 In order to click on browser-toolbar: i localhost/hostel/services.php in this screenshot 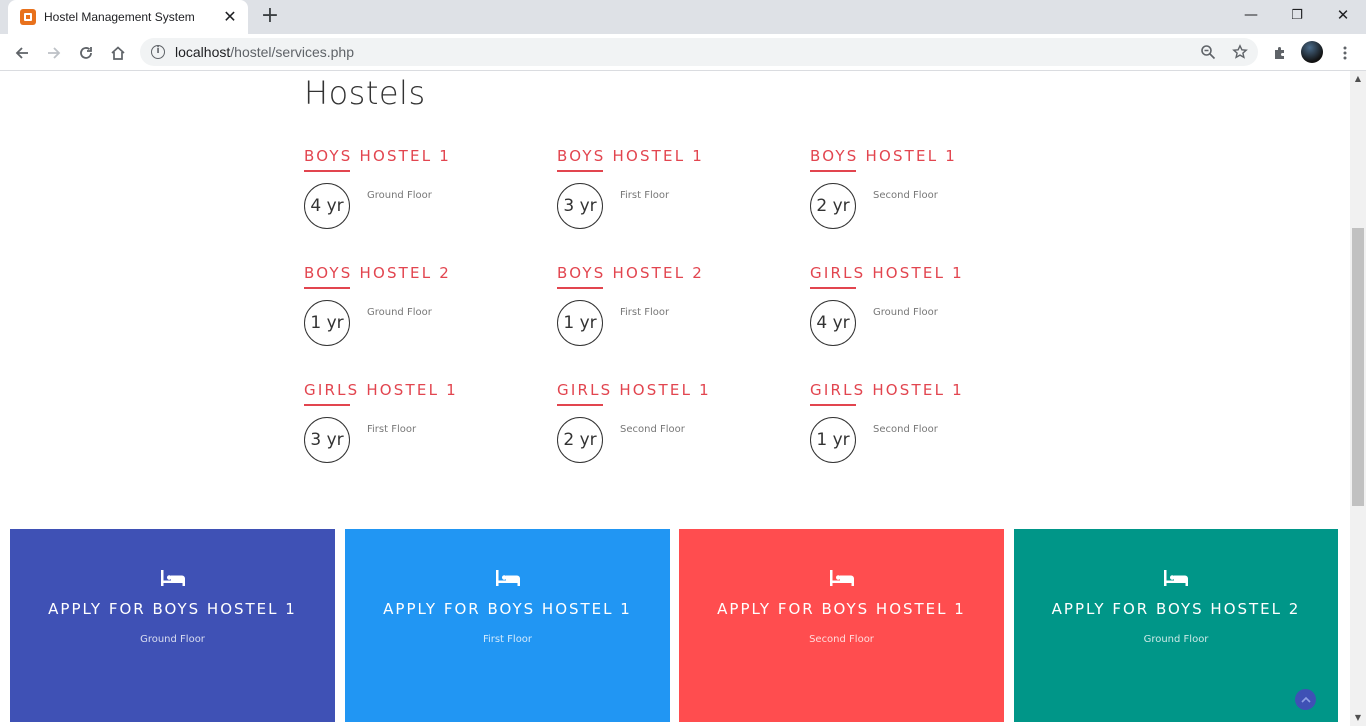, I will do `click(683, 52)`.